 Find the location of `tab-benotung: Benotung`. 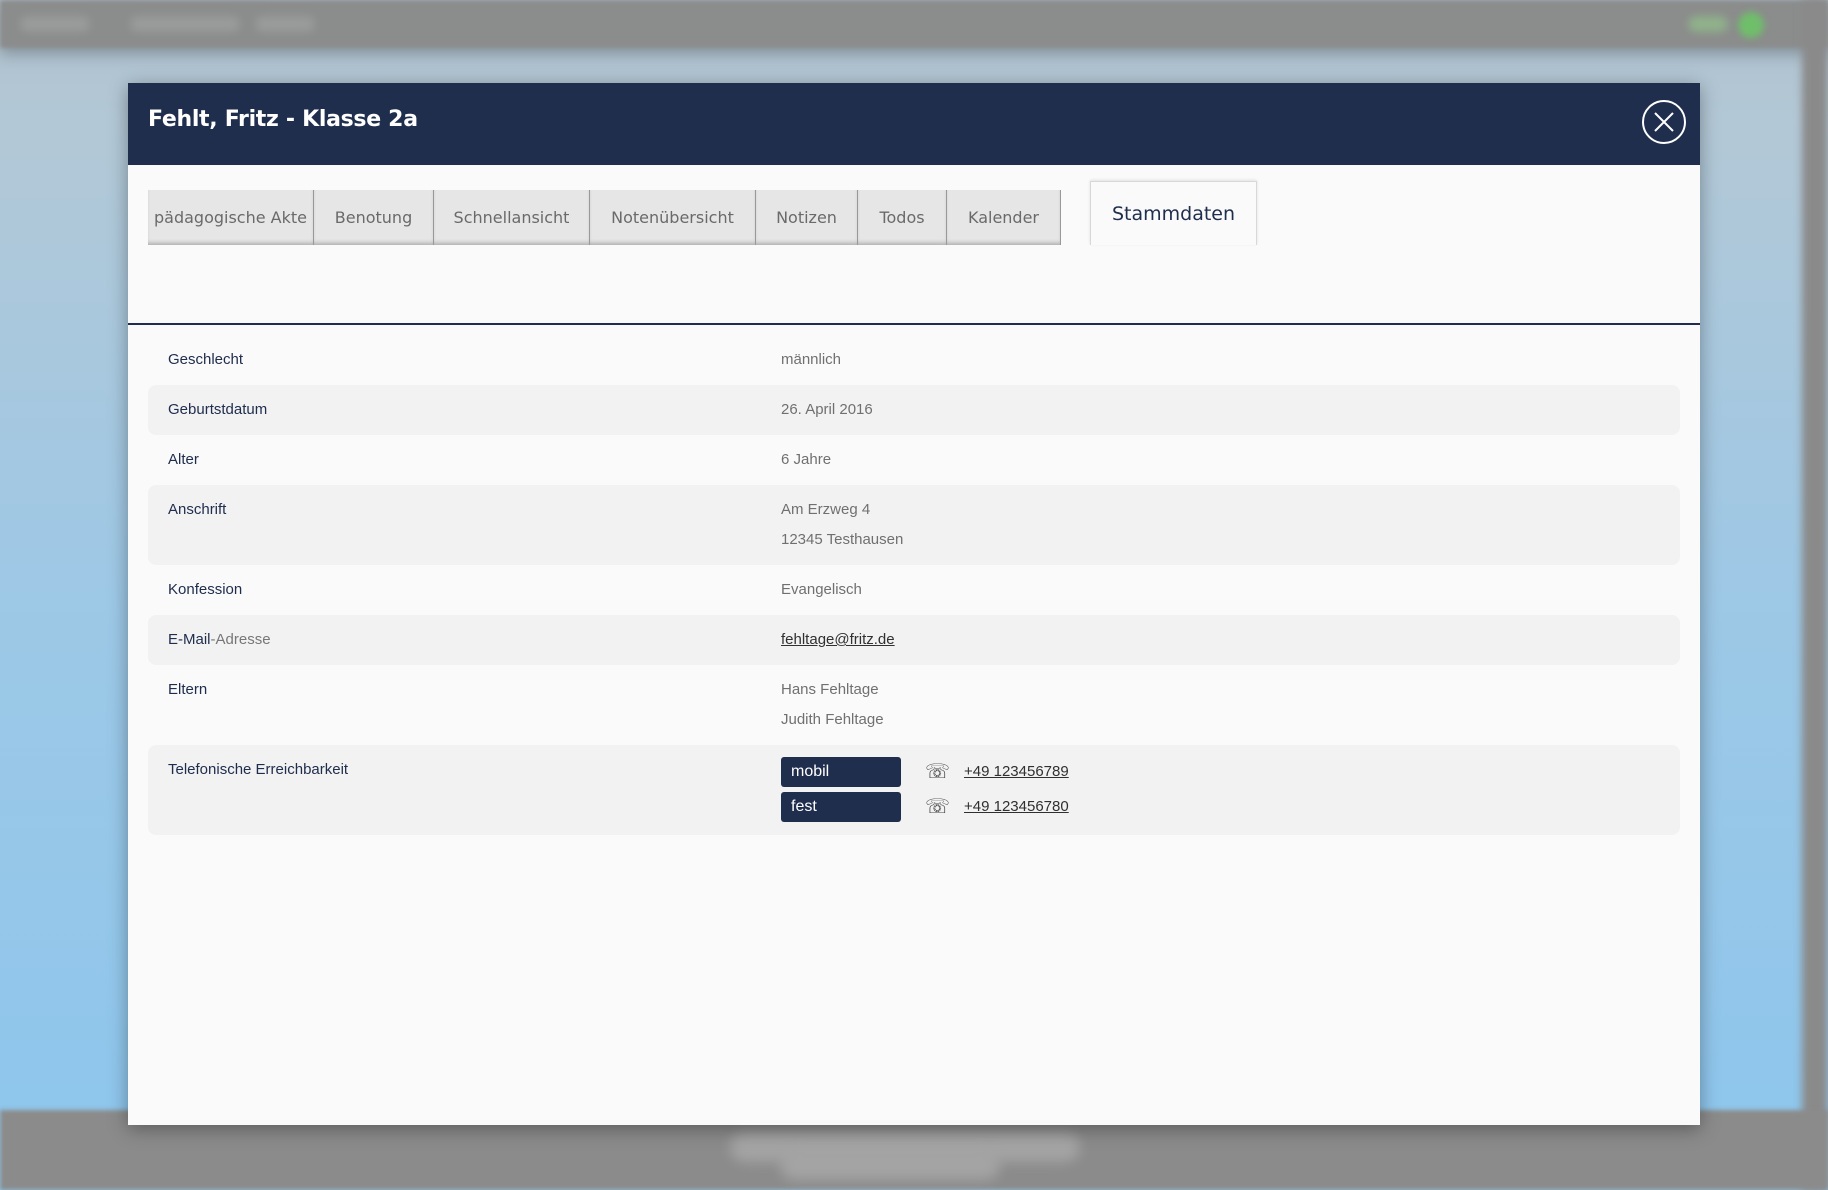

tab-benotung: Benotung is located at coordinates (374, 217).